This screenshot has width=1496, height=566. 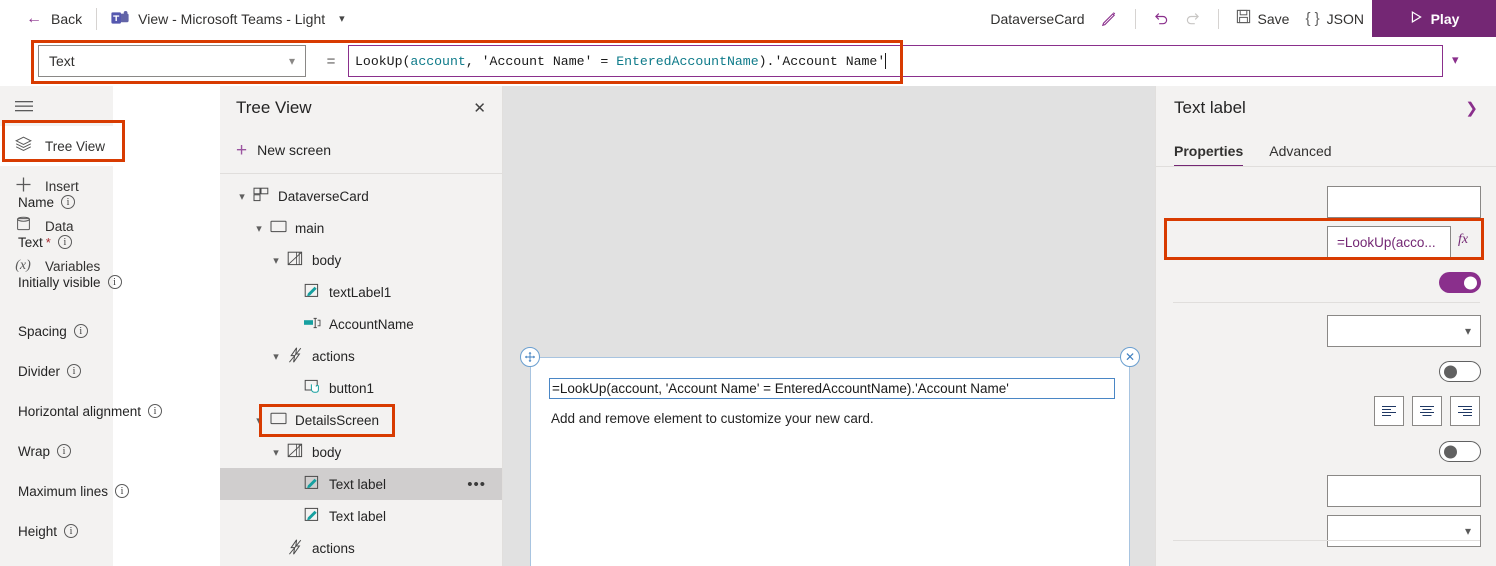 I want to click on play-button: Play, so click(x=1434, y=18).